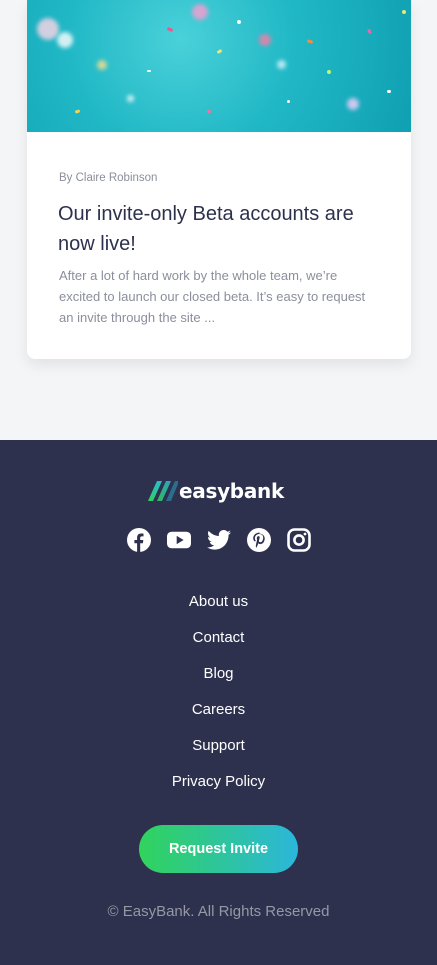  Describe the element at coordinates (218, 644) in the screenshot. I see `footer-link-contact: Contact` at that location.